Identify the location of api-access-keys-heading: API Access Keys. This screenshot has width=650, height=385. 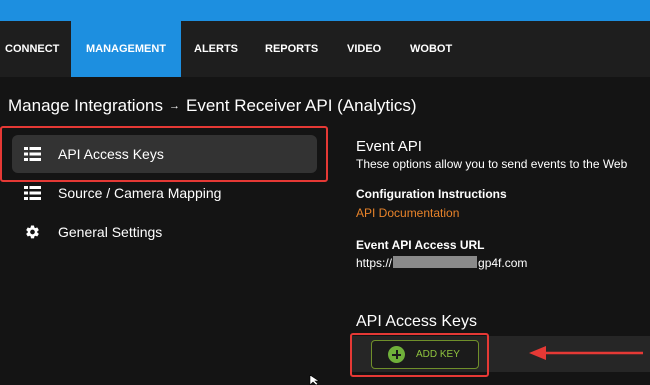
(416, 321).